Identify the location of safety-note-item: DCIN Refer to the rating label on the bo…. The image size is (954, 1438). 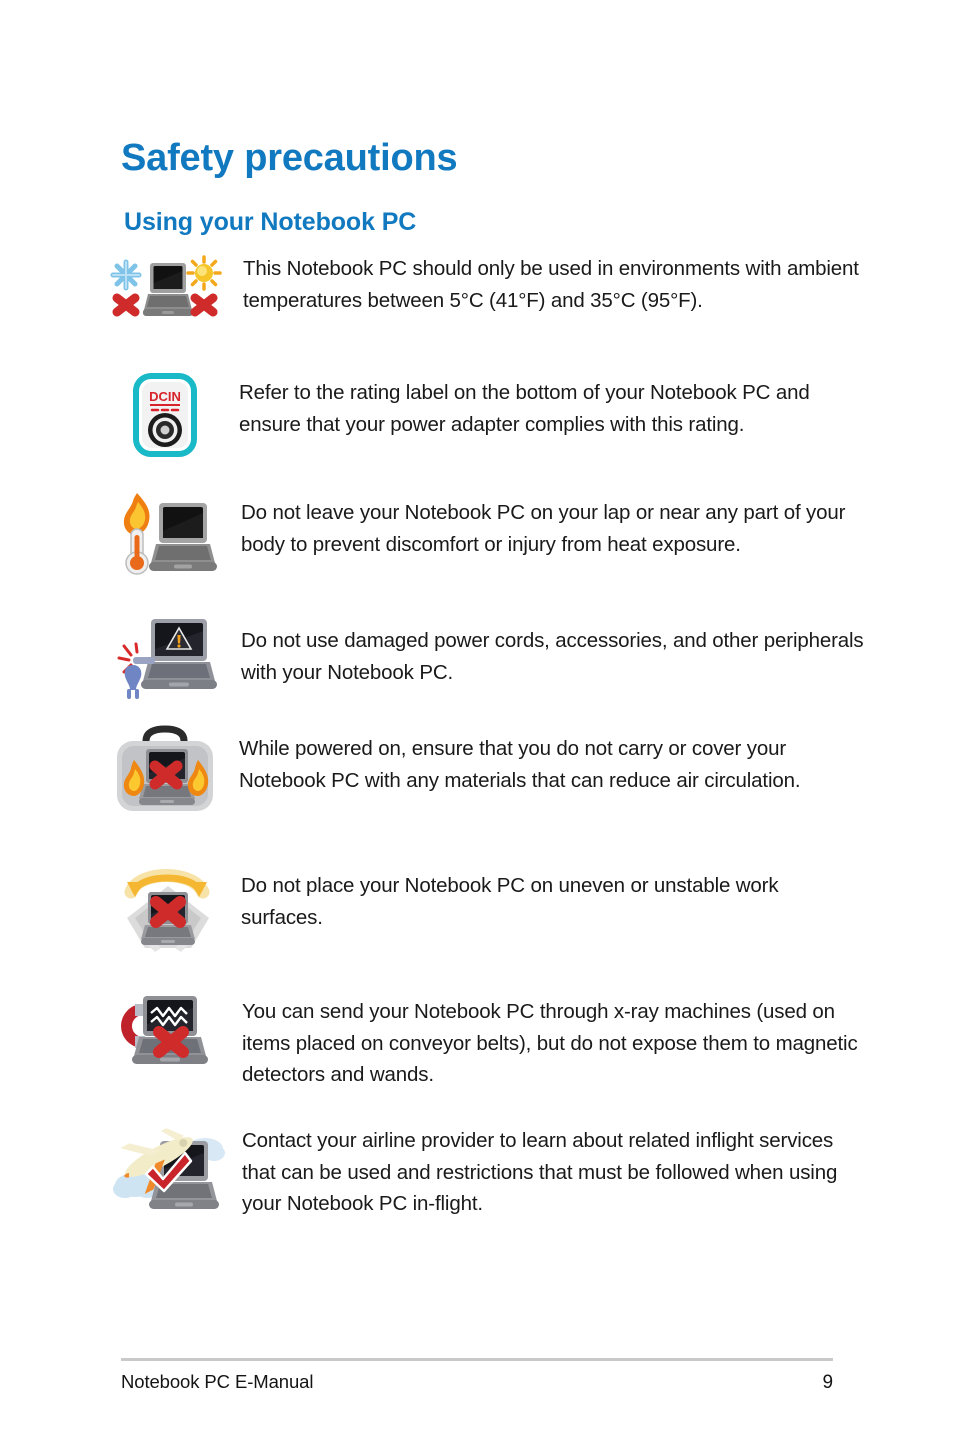
(485, 425).